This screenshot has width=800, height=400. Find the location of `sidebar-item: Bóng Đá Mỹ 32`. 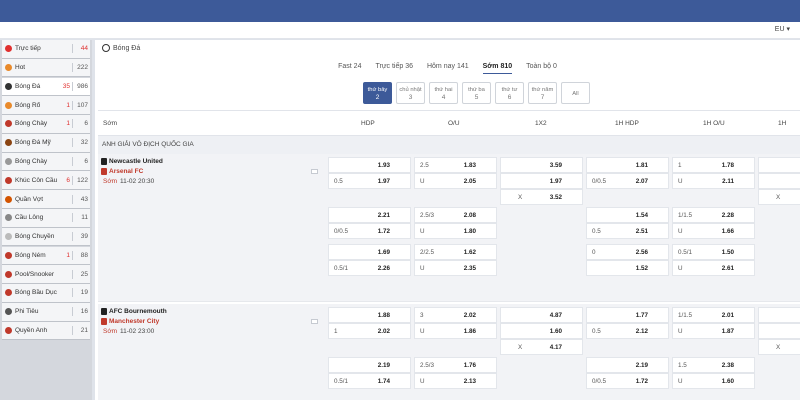

sidebar-item: Bóng Đá Mỹ 32 is located at coordinates (46, 143).